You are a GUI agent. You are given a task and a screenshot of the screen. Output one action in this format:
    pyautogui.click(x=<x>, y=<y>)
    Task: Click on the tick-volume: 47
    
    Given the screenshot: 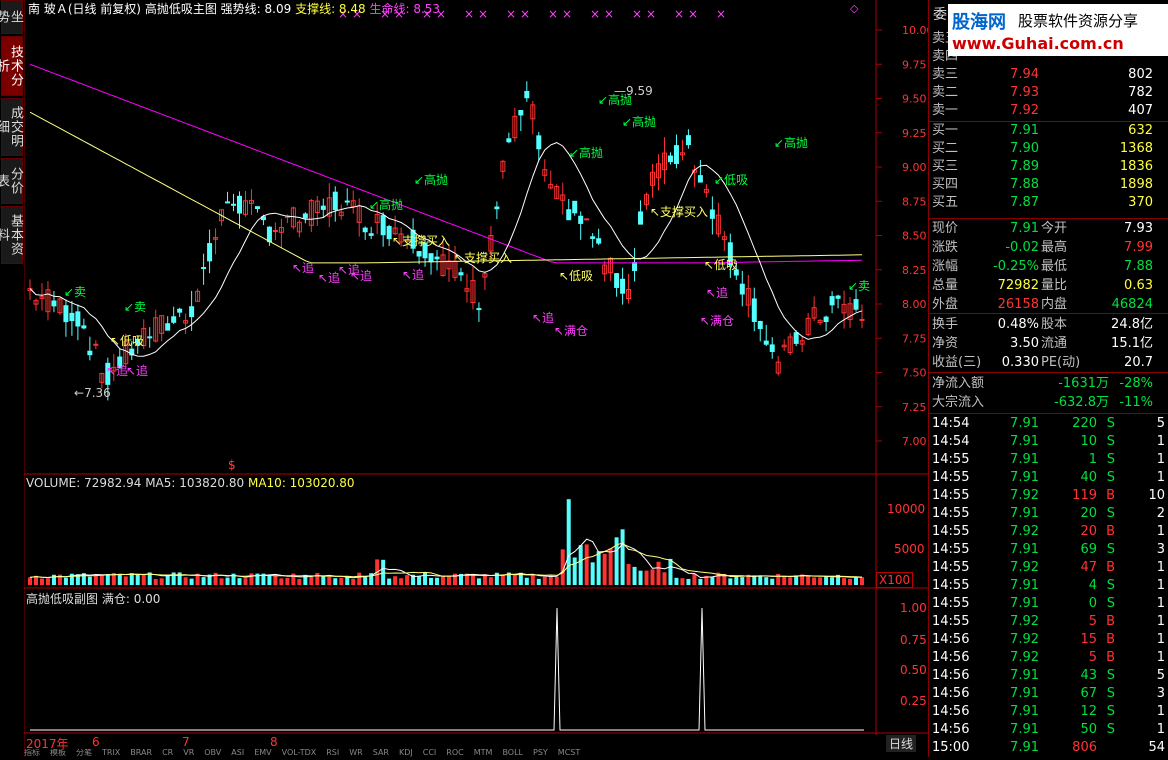 What is the action you would take?
    pyautogui.click(x=1088, y=567)
    